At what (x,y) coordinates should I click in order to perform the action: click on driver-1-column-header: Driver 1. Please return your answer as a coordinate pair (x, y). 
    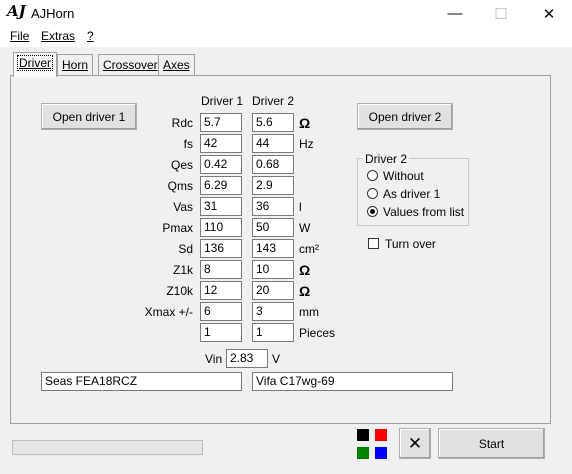
    Looking at the image, I should click on (222, 101).